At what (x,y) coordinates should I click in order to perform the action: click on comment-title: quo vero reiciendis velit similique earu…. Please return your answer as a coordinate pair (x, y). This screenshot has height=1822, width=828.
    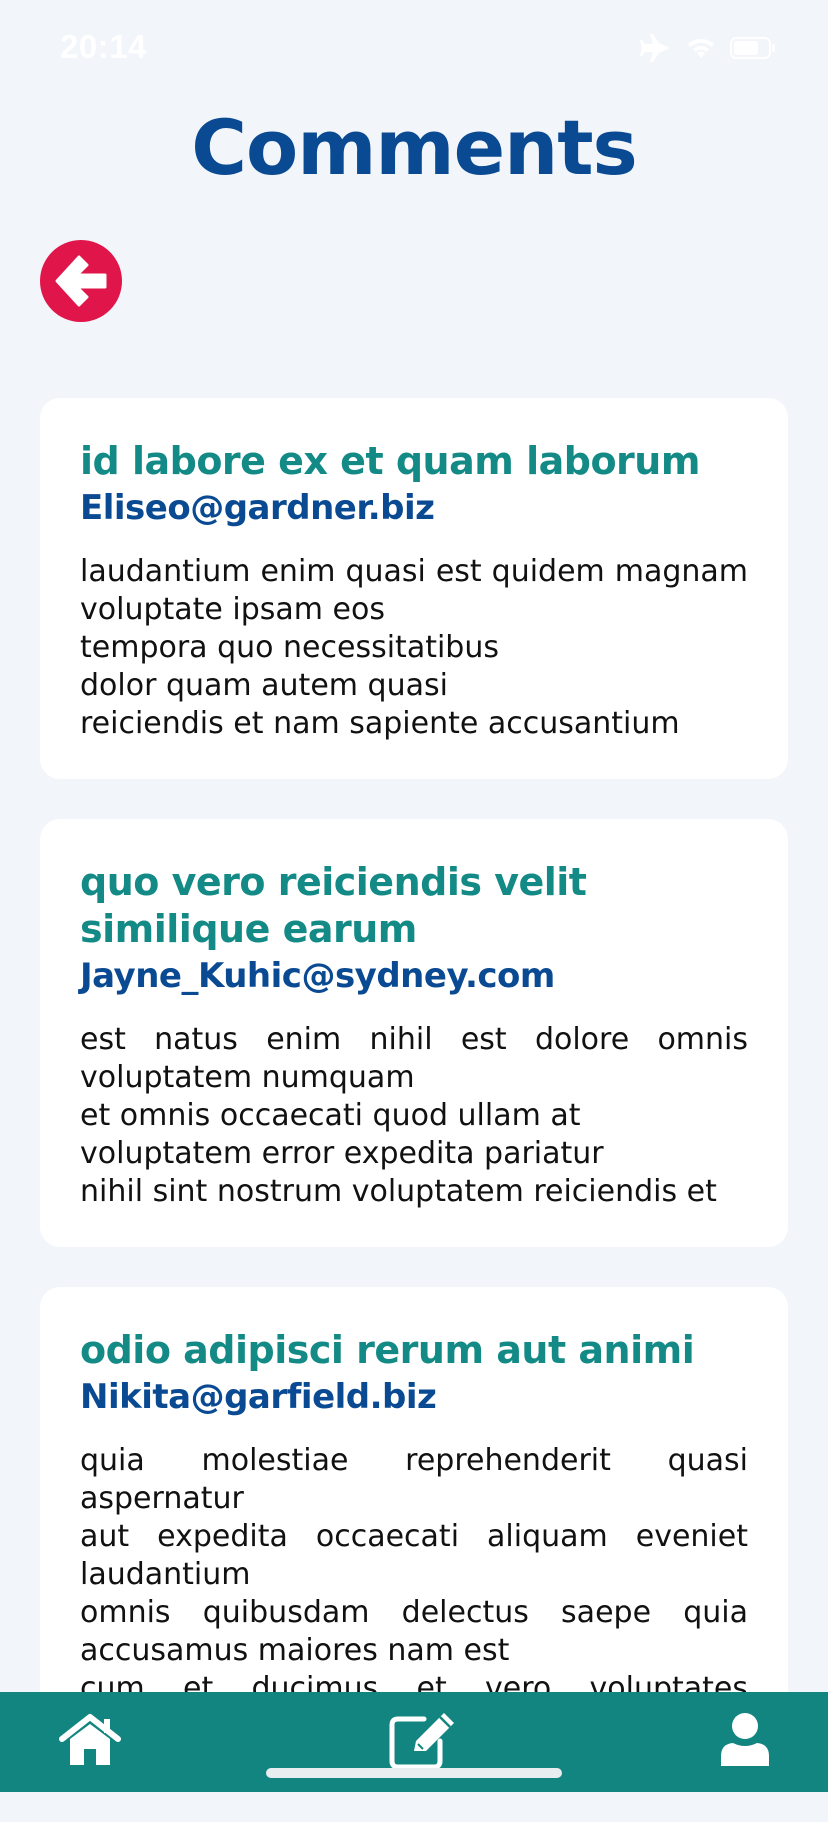
    Looking at the image, I should click on (333, 905).